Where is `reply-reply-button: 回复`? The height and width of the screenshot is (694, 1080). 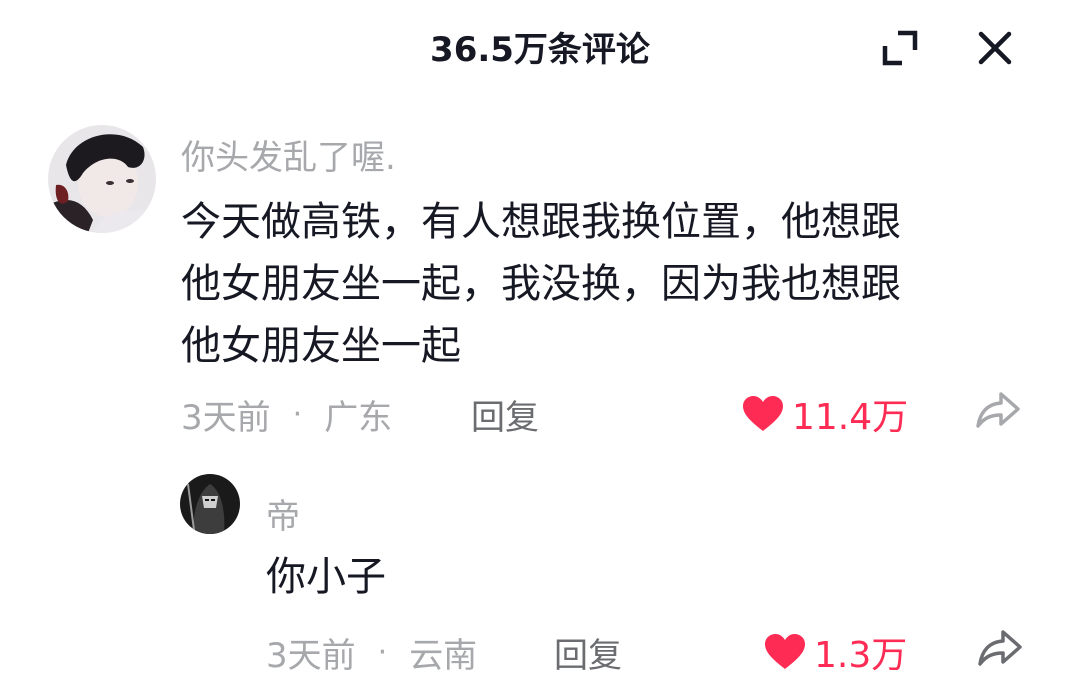
reply-reply-button: 回复 is located at coordinates (588, 652).